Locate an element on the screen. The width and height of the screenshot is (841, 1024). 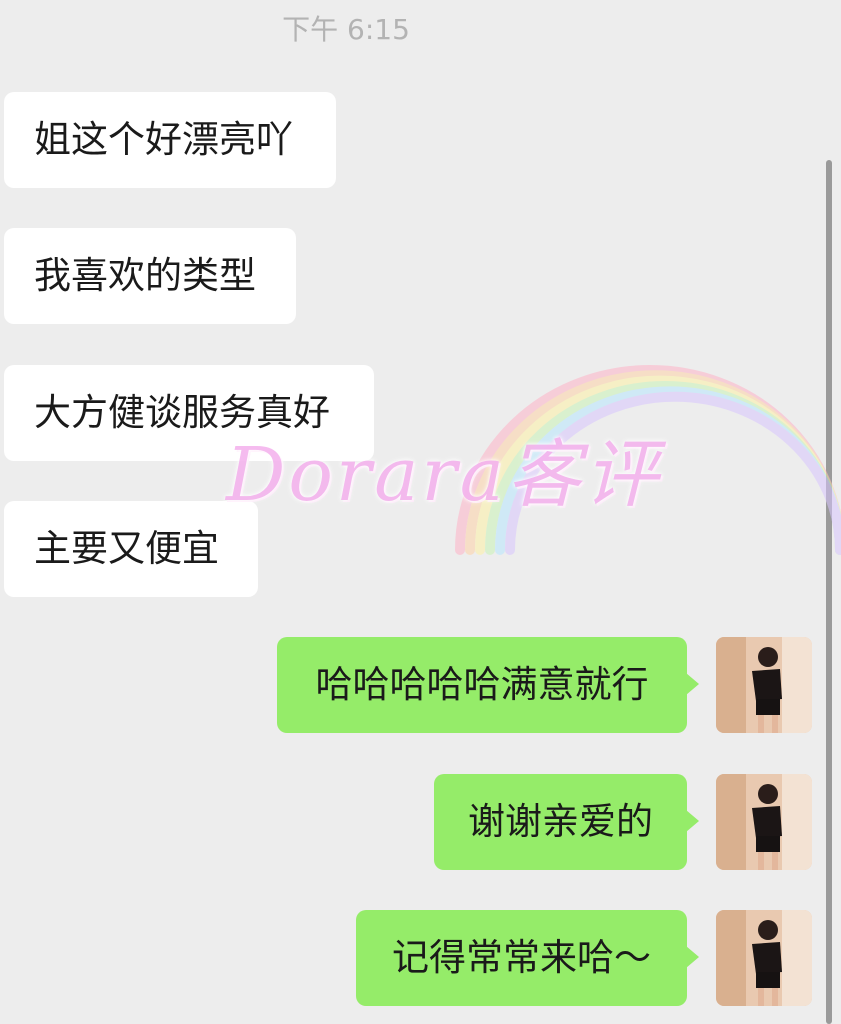
incoming-message-bubble: 我喜欢的类型 is located at coordinates (150, 276).